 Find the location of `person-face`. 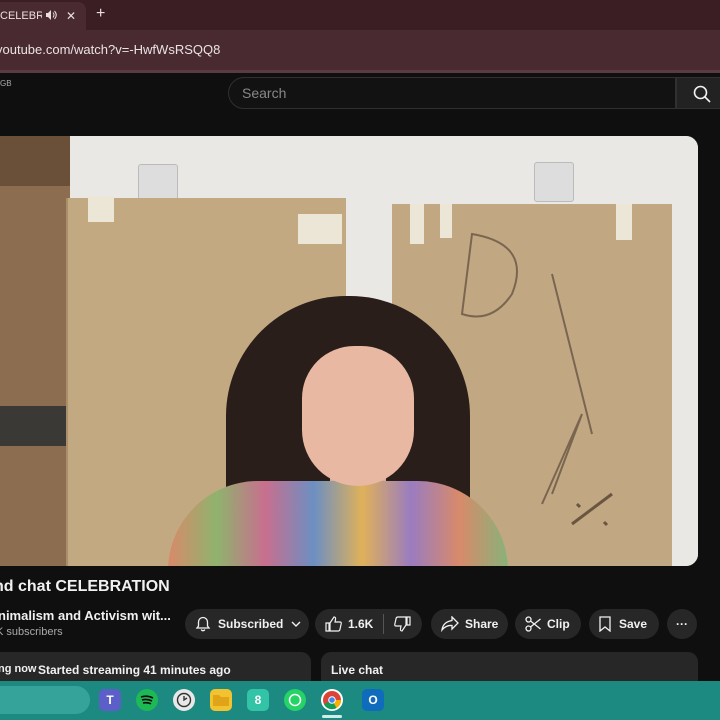

person-face is located at coordinates (358, 416).